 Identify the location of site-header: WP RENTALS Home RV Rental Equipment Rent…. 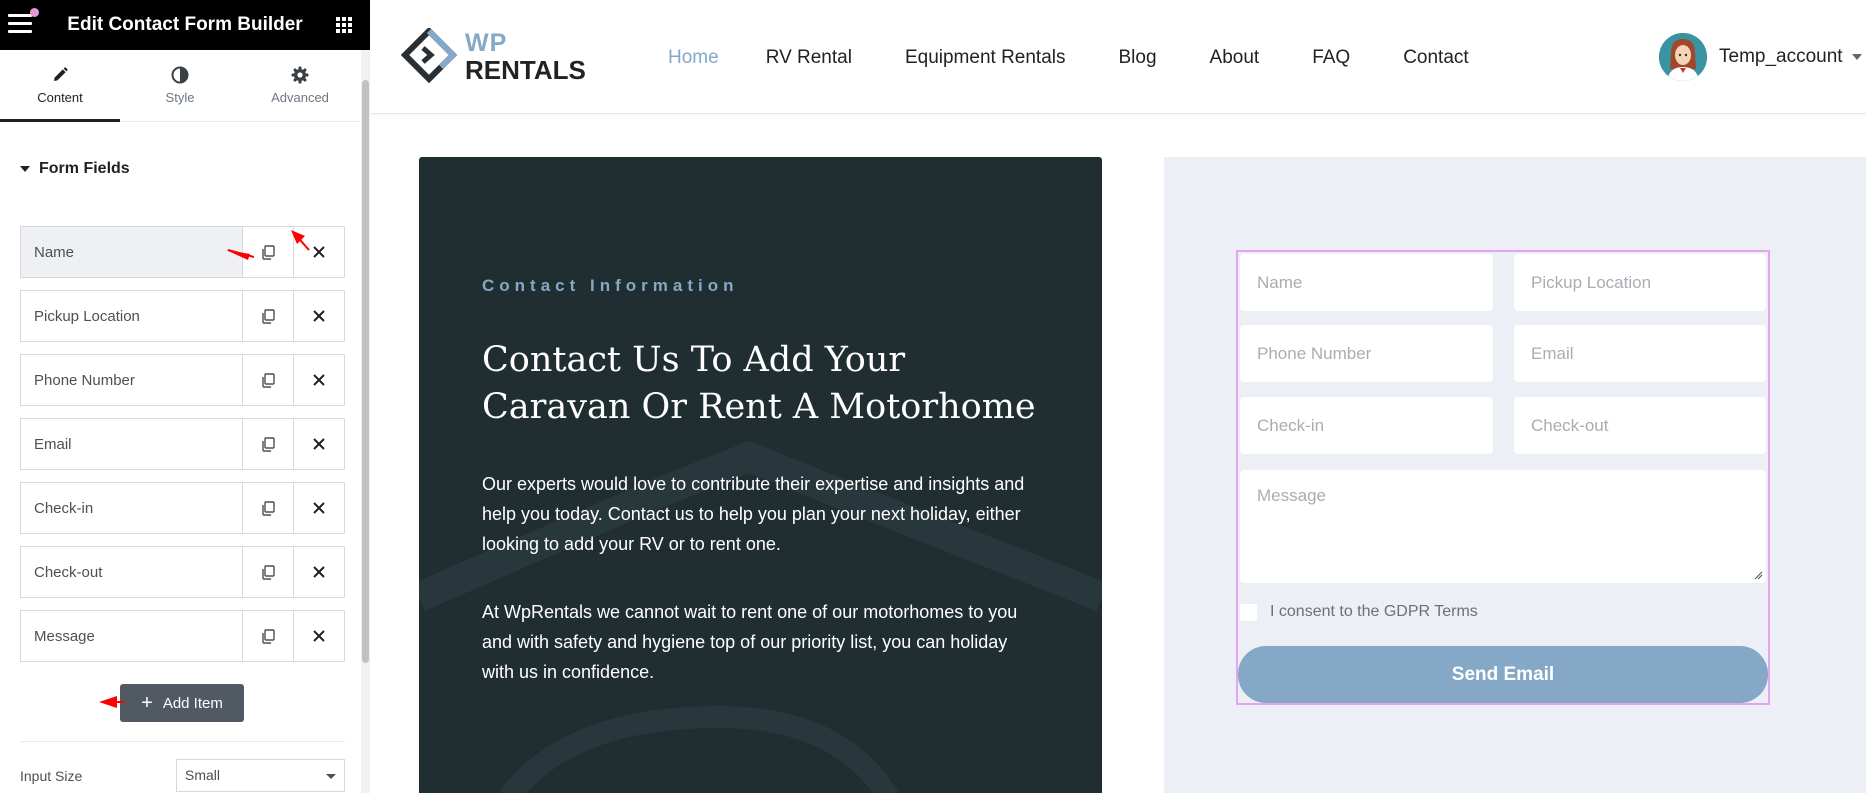
(1118, 57).